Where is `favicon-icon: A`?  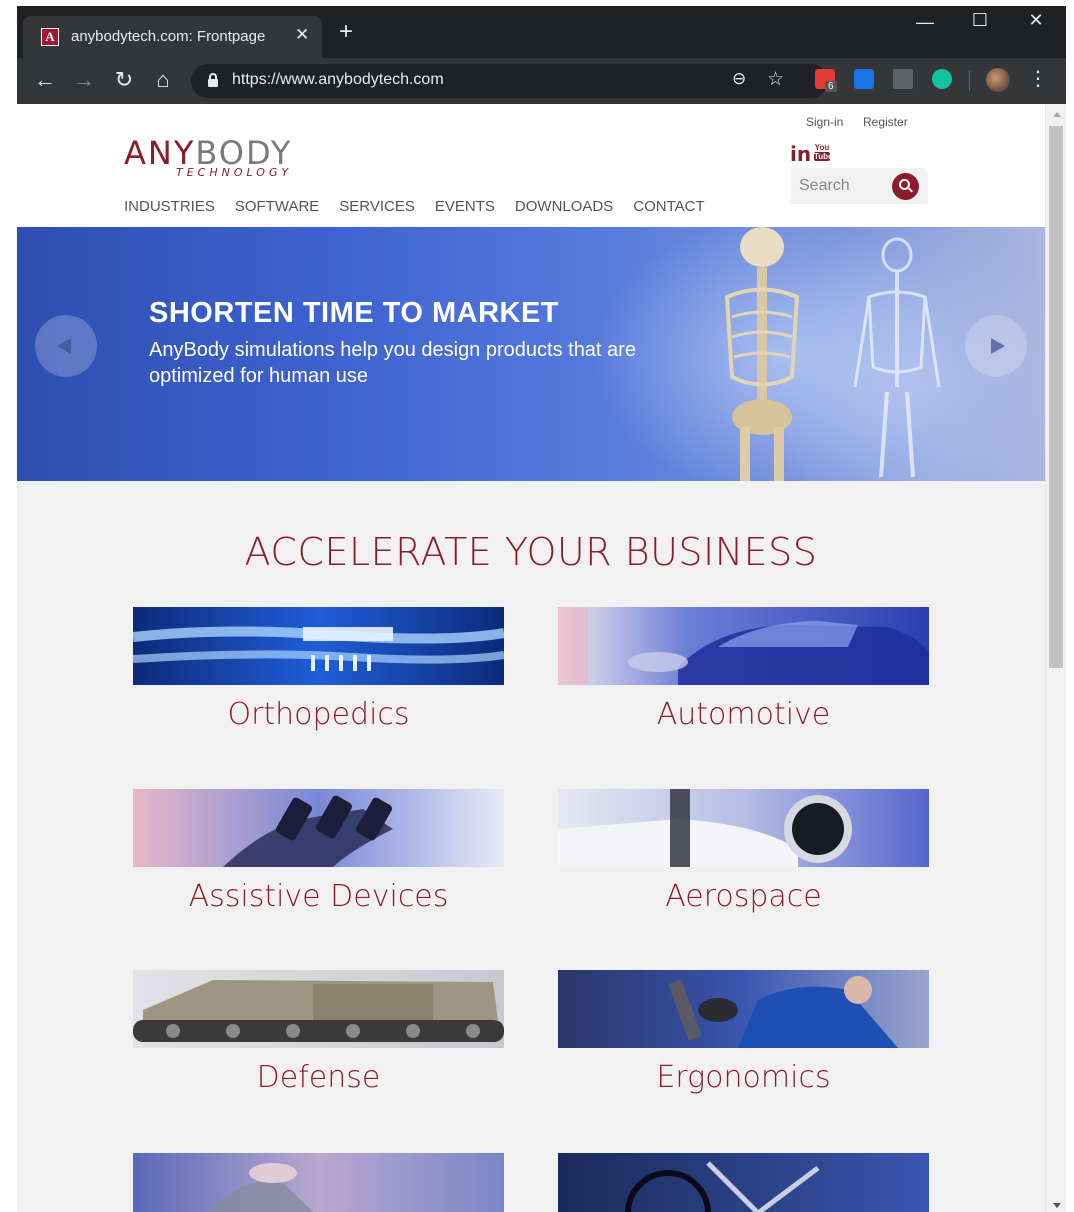
favicon-icon: A is located at coordinates (50, 37).